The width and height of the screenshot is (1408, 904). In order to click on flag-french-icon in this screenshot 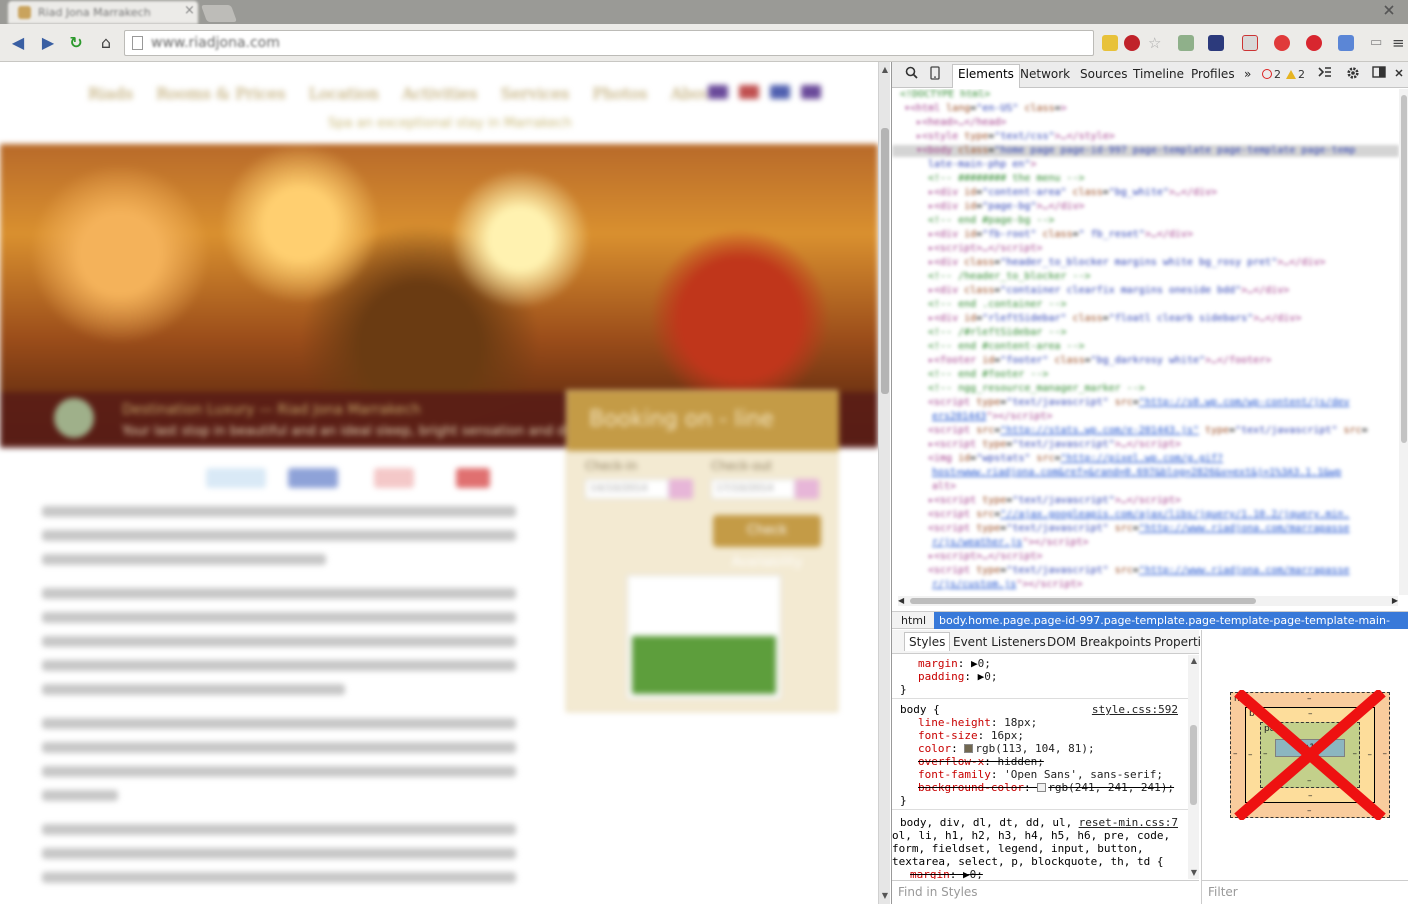, I will do `click(780, 92)`.